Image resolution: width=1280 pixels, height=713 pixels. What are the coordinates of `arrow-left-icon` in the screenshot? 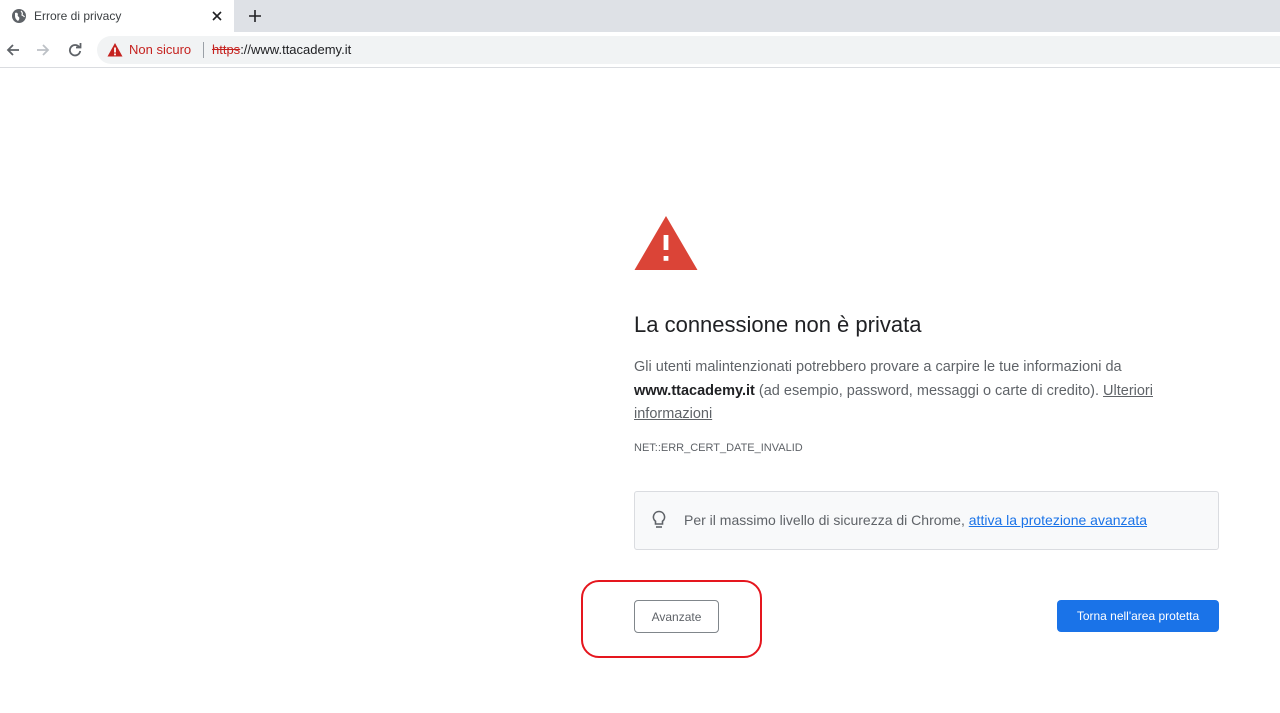 It's located at (13, 50).